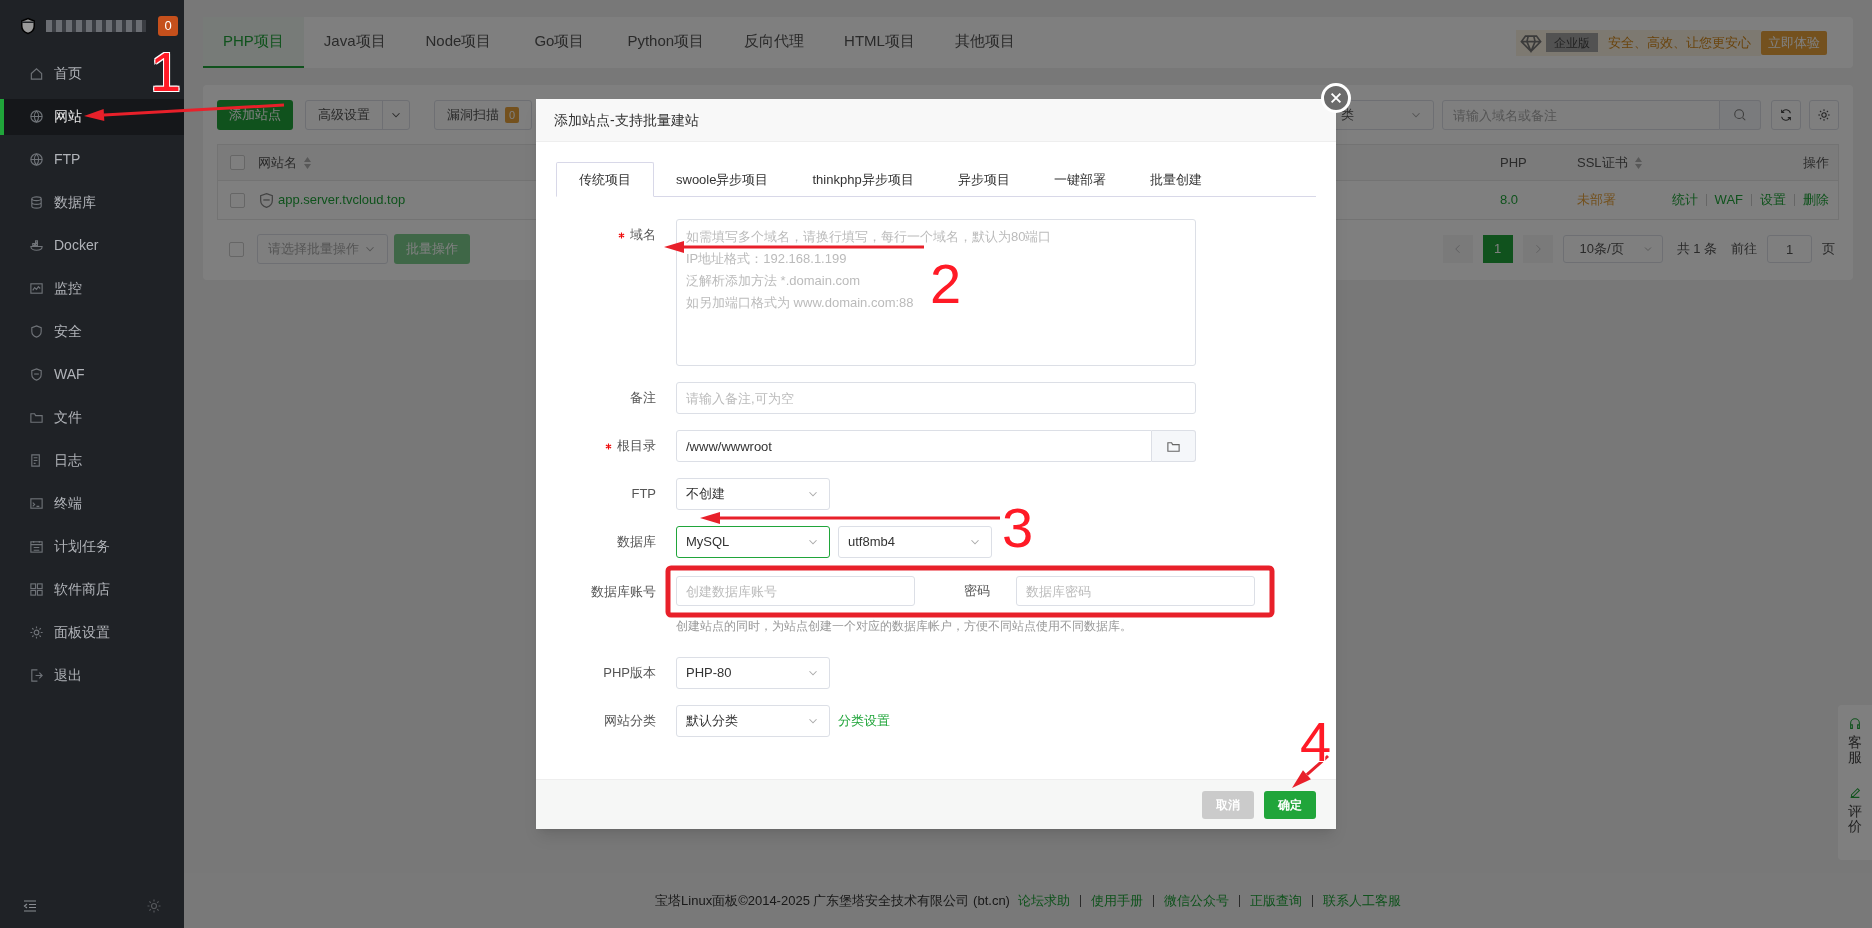 The width and height of the screenshot is (1872, 928). What do you see at coordinates (354, 42) in the screenshot?
I see `project-tab: Java项目` at bounding box center [354, 42].